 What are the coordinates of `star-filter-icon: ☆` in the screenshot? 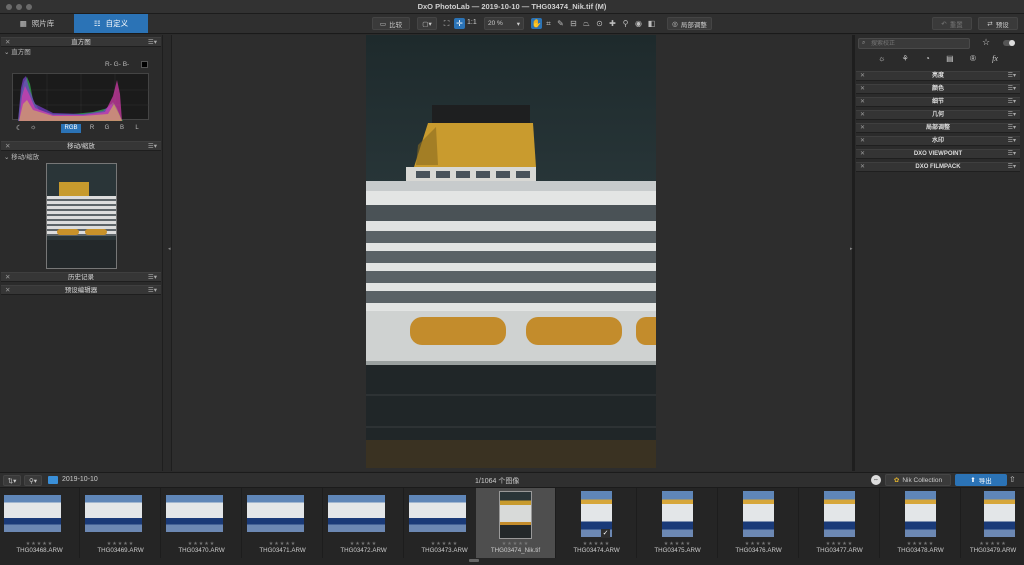 It's located at (986, 42).